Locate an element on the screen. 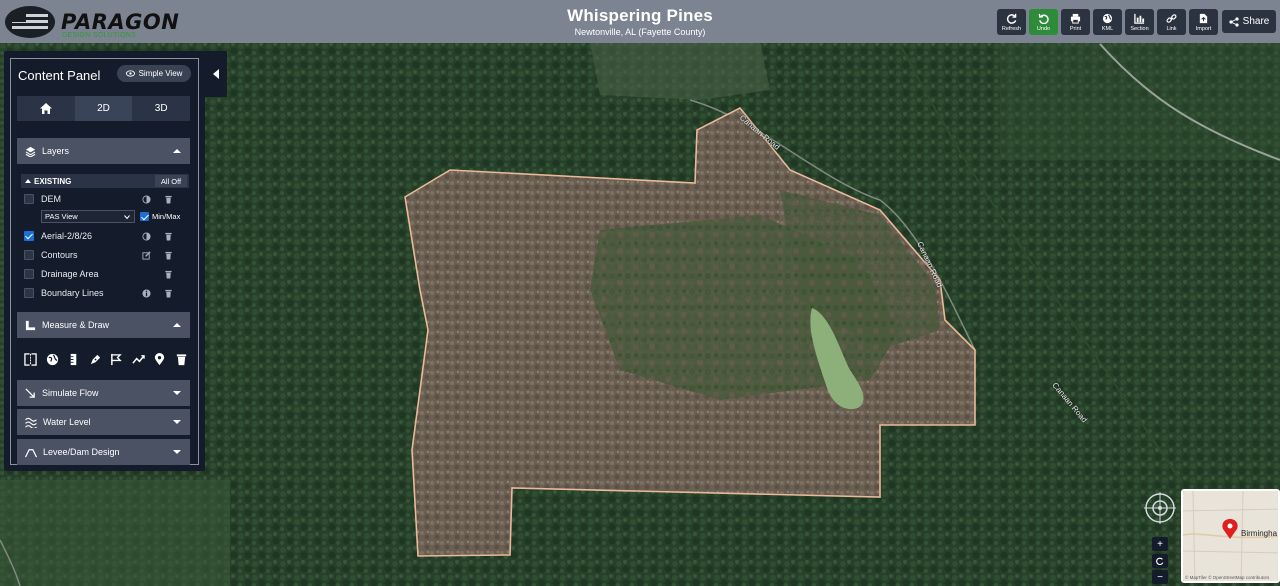  minimap-city-label: Birmingha is located at coordinates (1259, 533).